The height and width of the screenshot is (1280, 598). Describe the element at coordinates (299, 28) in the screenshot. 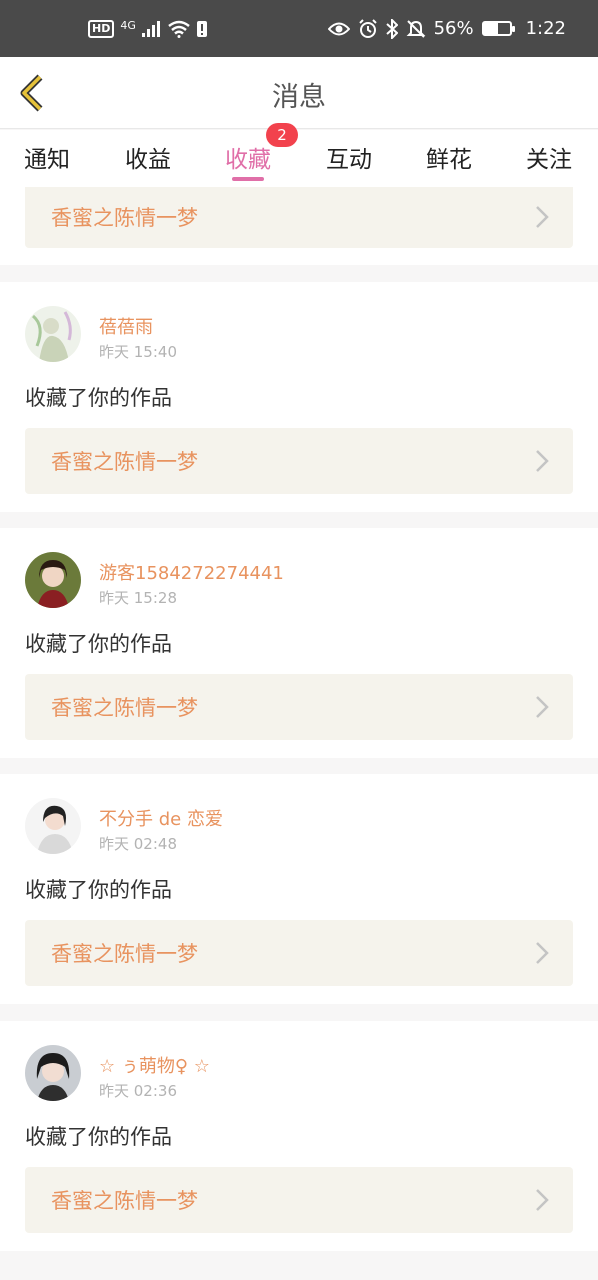

I see `status-bar: HD 4G 56% 1:22` at that location.